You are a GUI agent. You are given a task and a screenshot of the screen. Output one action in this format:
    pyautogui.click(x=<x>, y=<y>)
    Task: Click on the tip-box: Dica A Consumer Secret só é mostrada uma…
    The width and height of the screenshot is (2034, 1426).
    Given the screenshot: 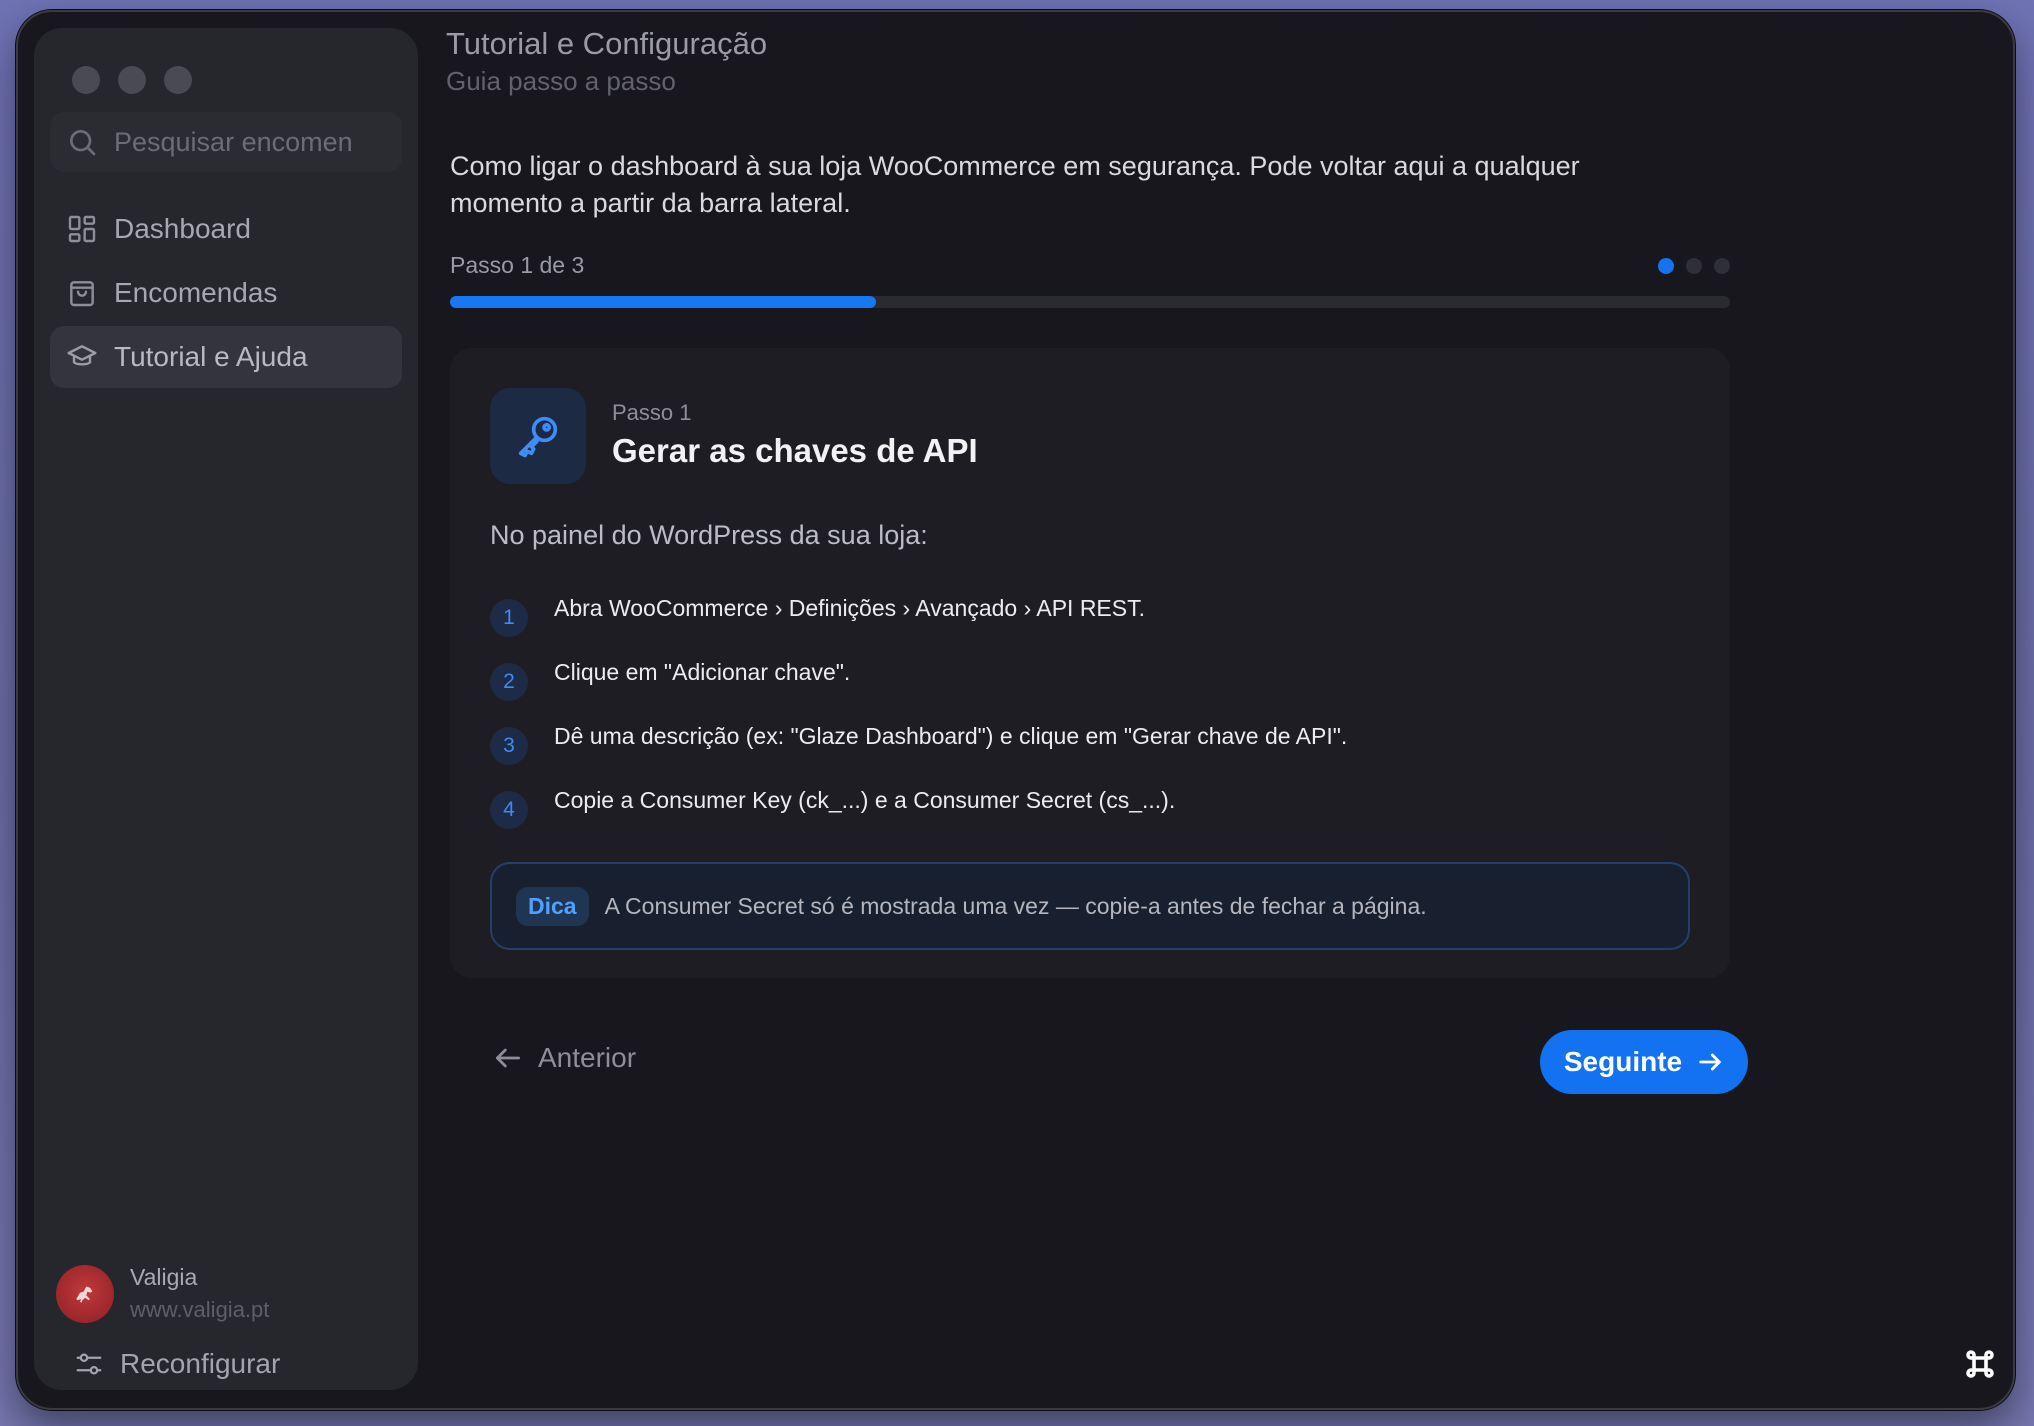 What is the action you would take?
    pyautogui.click(x=1090, y=906)
    